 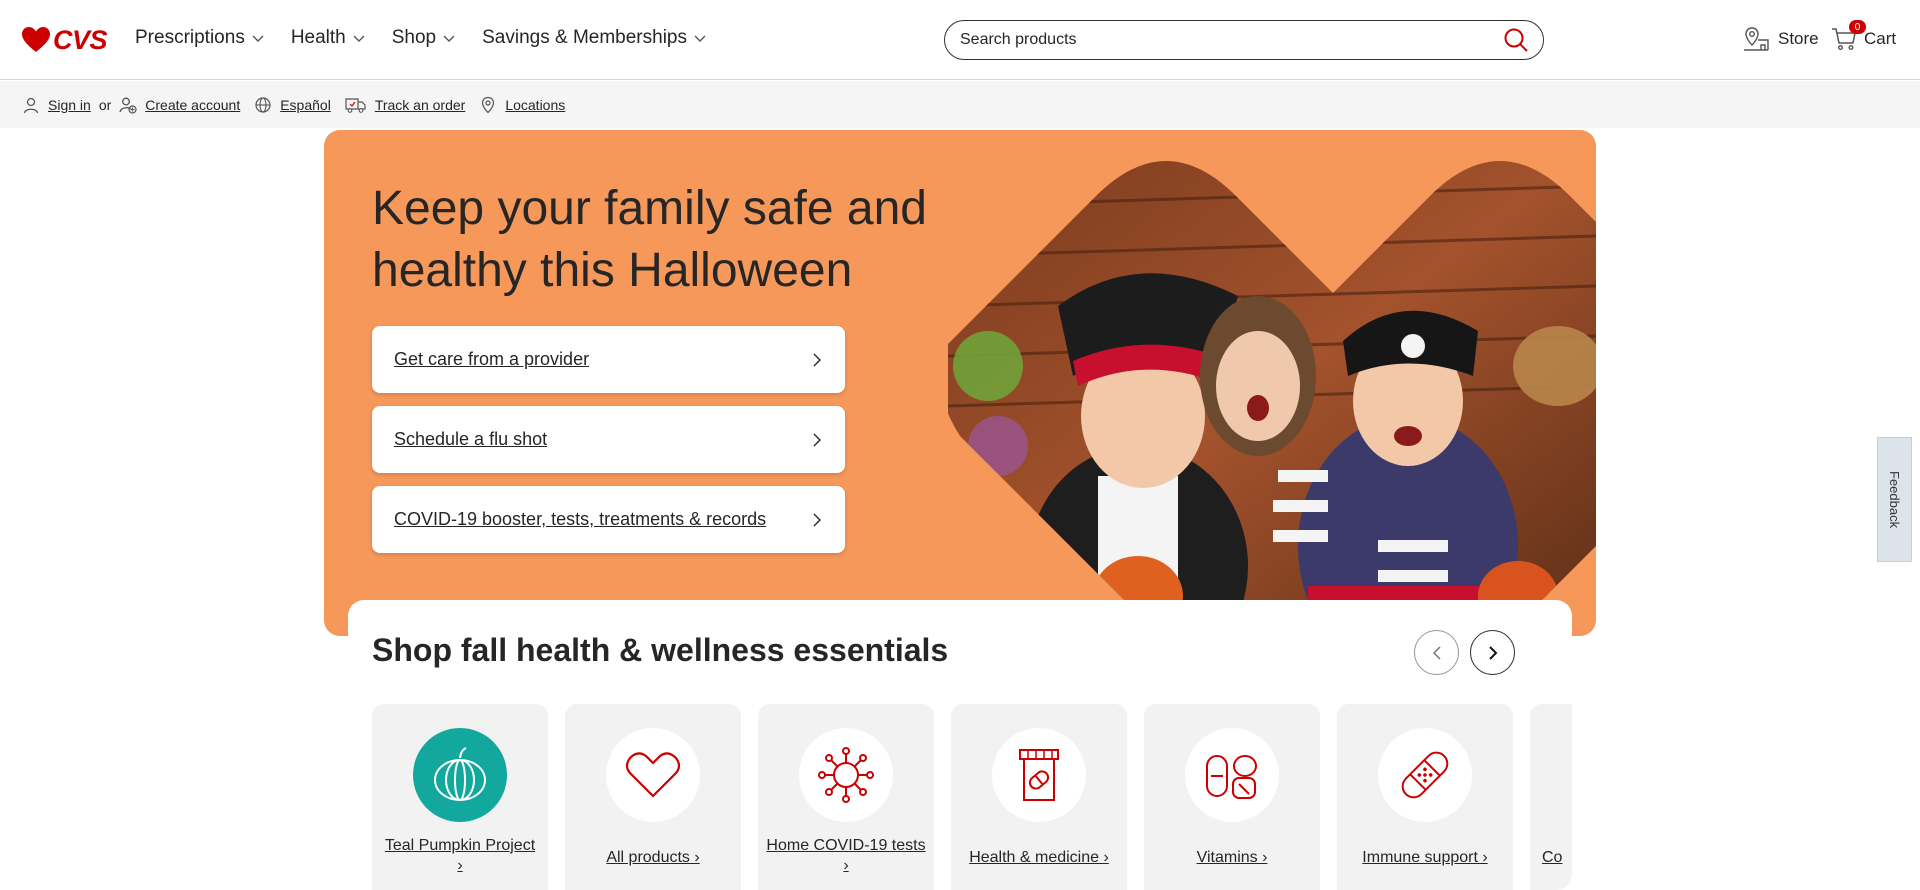 What do you see at coordinates (471, 439) in the screenshot?
I see `button-label: Schedule a flu shot` at bounding box center [471, 439].